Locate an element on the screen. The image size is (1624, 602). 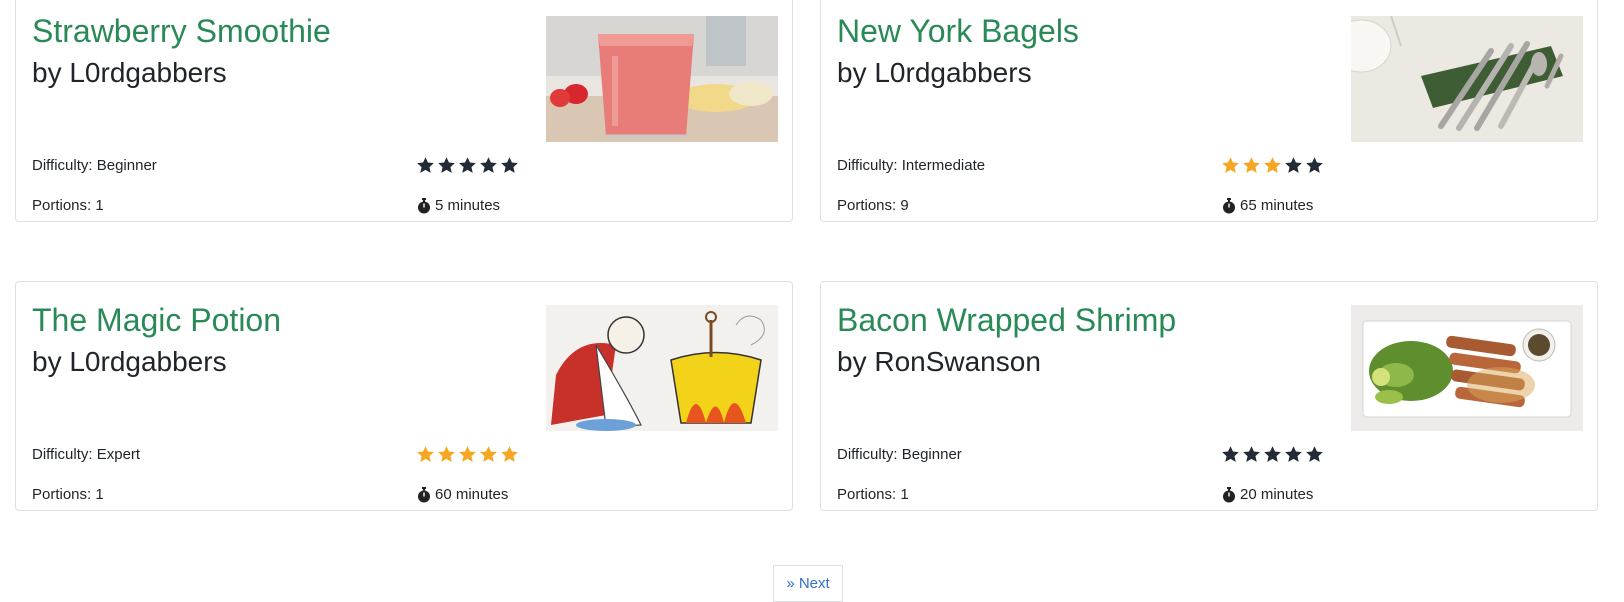
recipe-time: 65 minutes is located at coordinates (1267, 206).